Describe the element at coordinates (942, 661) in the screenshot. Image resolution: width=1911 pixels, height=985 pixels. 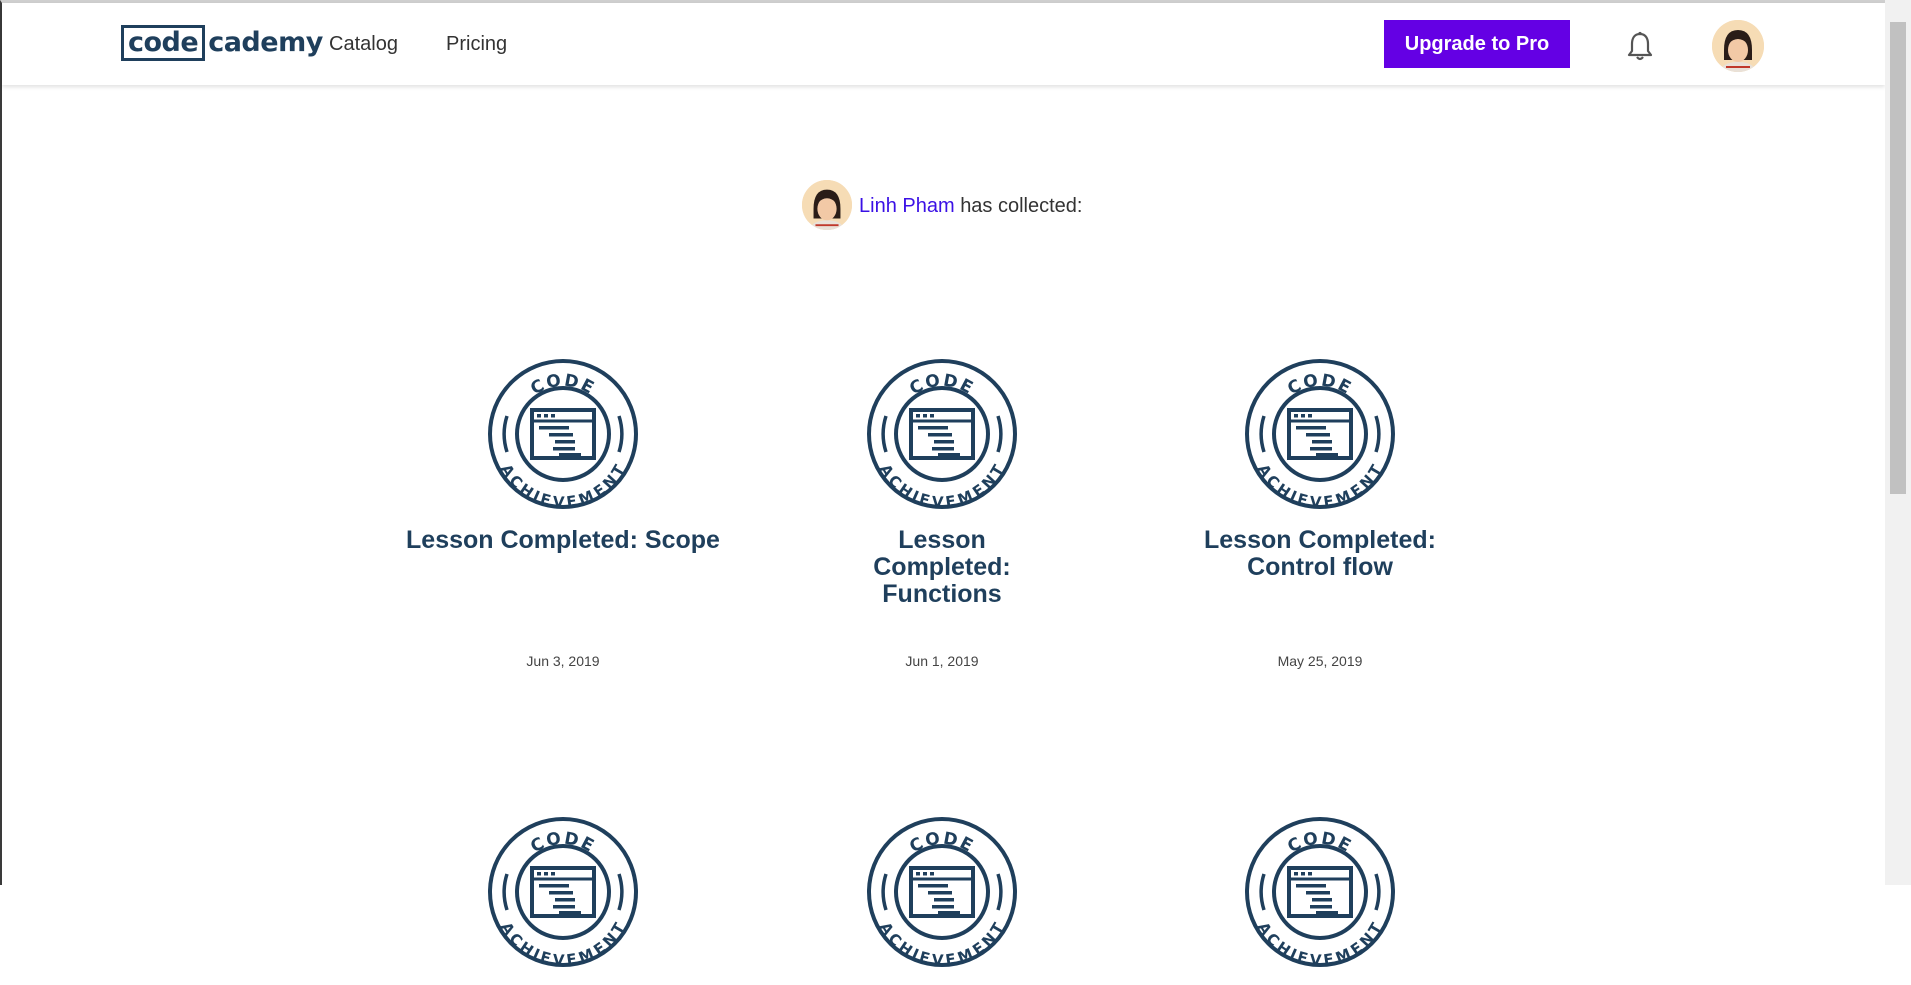
I see `achievement-date: Jun 1, 2019` at that location.